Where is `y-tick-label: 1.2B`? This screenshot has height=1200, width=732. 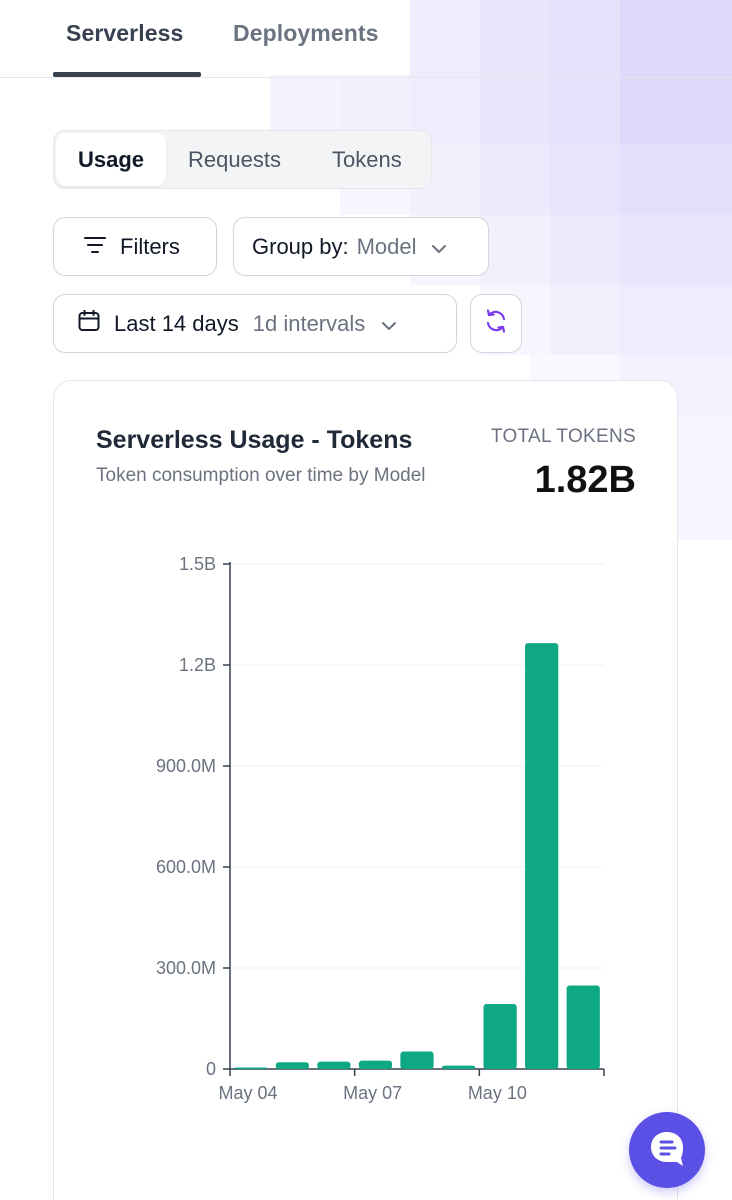 y-tick-label: 1.2B is located at coordinates (197, 665).